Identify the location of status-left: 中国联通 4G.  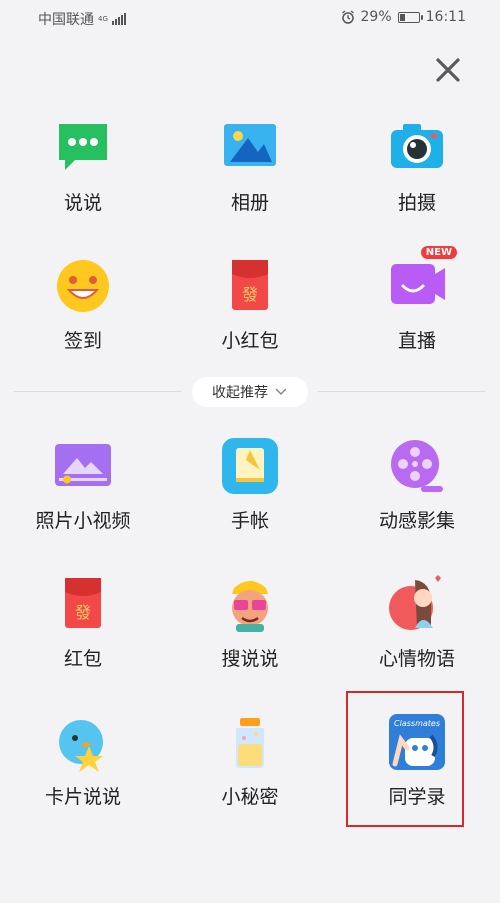
(82, 19).